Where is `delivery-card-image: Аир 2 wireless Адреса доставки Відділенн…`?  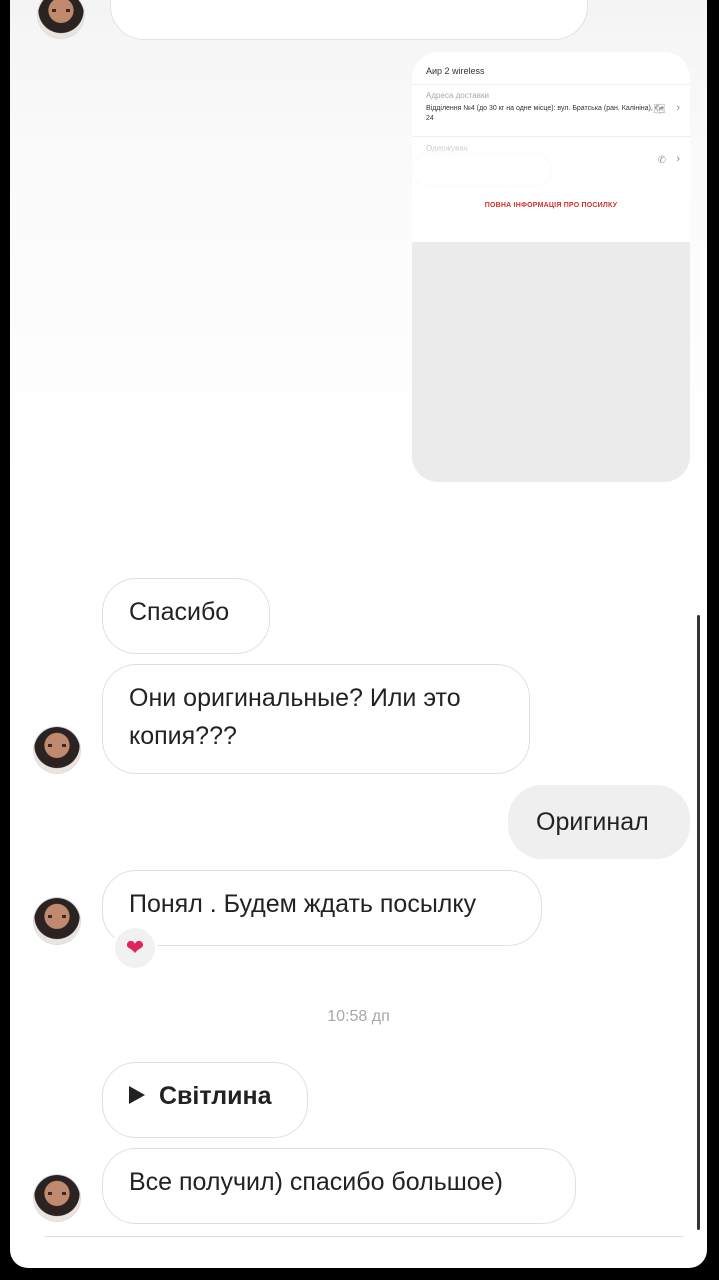 delivery-card-image: Аир 2 wireless Адреса доставки Відділенн… is located at coordinates (551, 267).